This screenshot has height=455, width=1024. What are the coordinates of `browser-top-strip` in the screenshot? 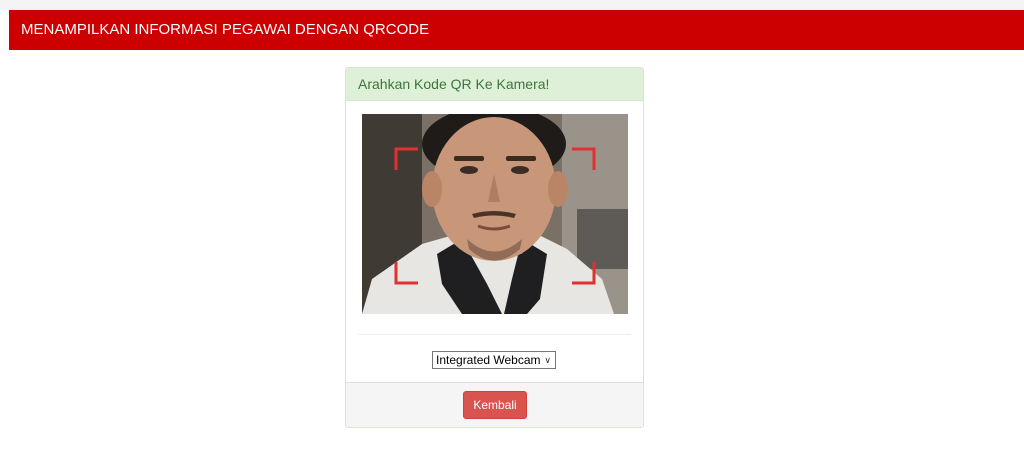 It's located at (512, 5).